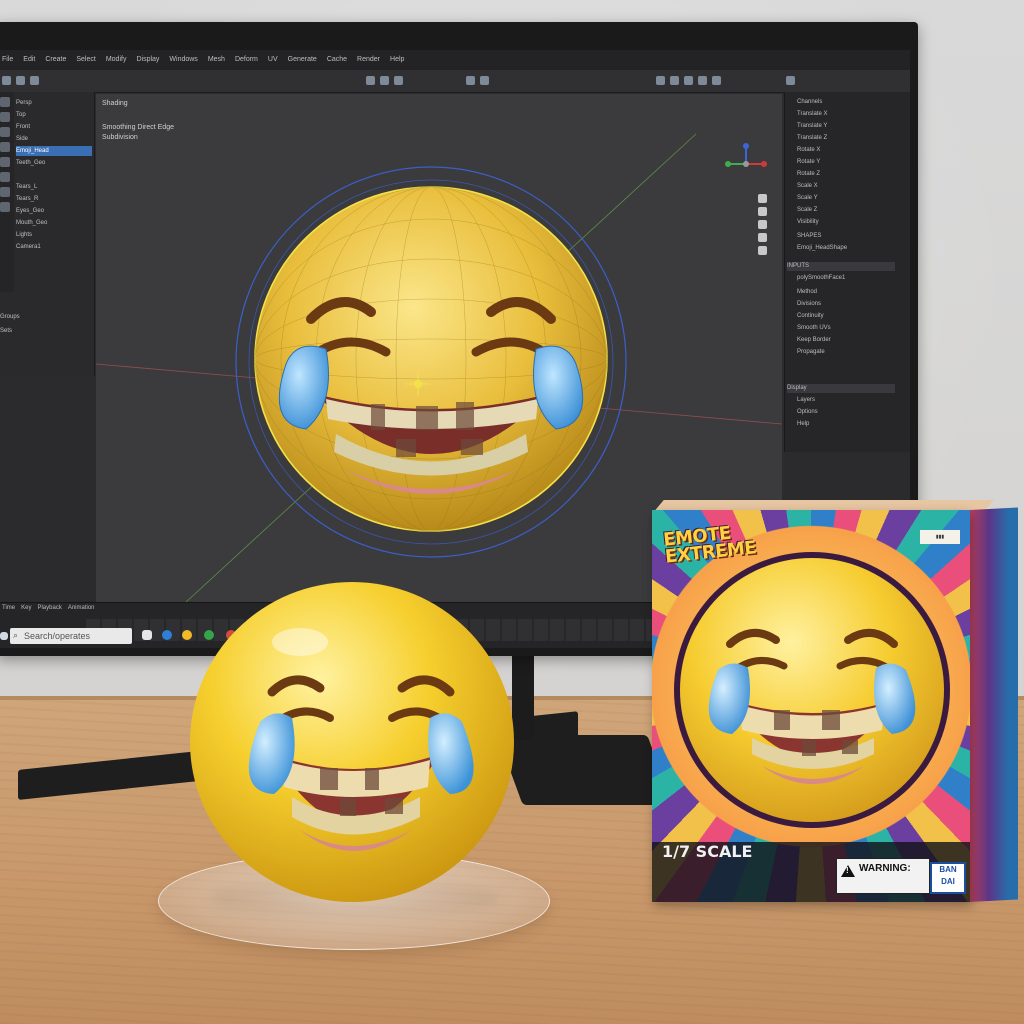 The height and width of the screenshot is (1024, 1024). I want to click on channel-row: Scale Y, so click(851, 198).